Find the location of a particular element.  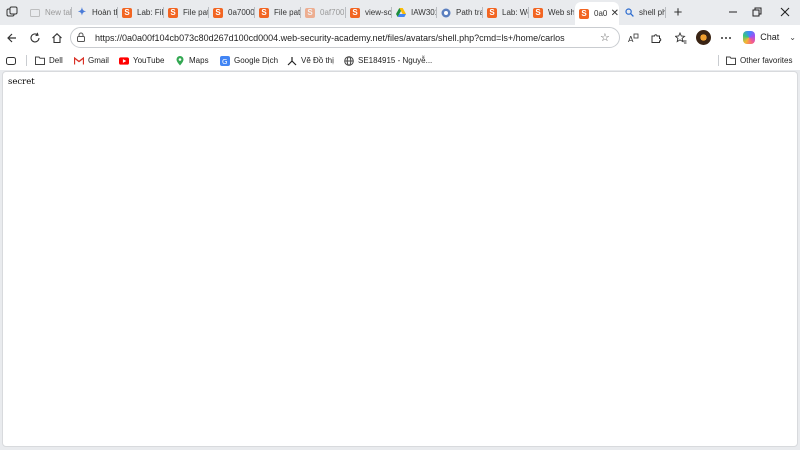

tab-0a7000: S 0a7000 is located at coordinates (232, 12).